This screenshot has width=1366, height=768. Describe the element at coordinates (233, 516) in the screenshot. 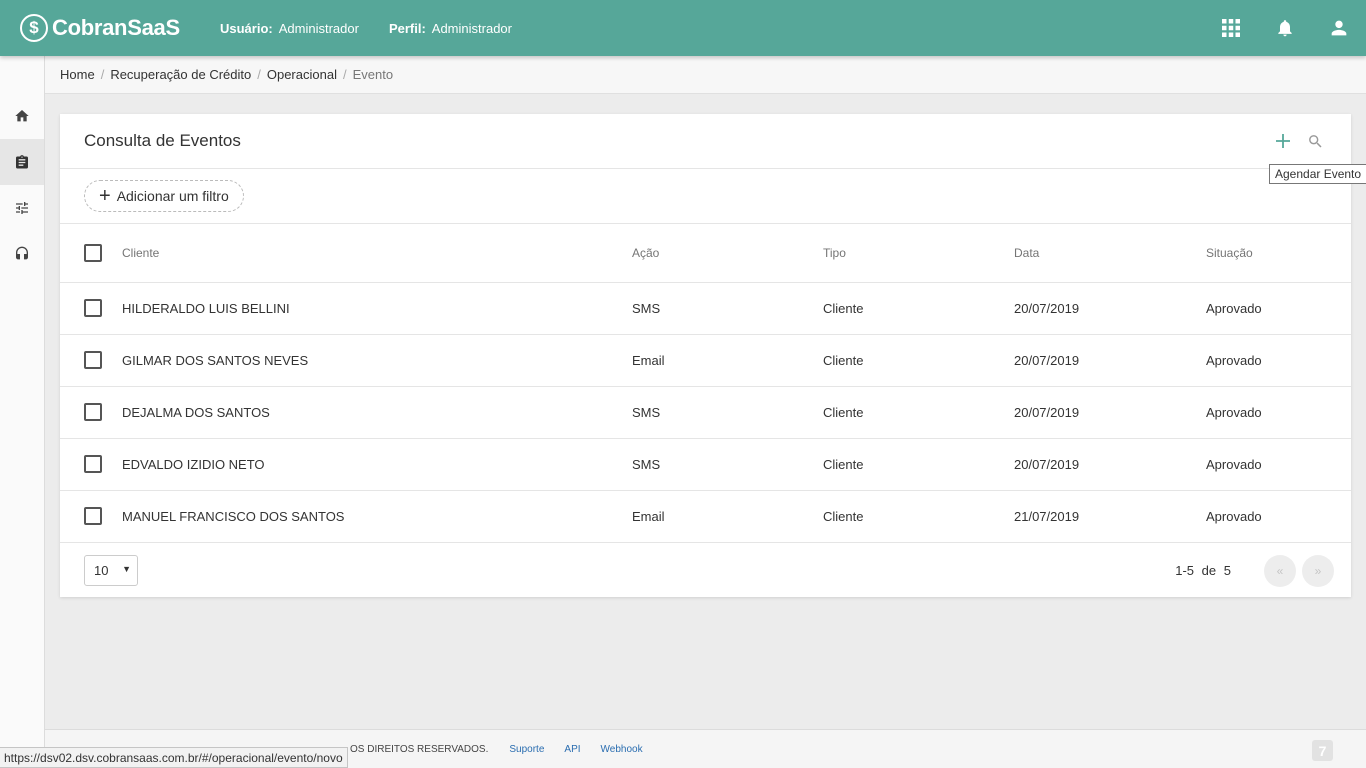

I see `cell-cliente: MANUEL FRANCISCO DOS SANTOS` at that location.